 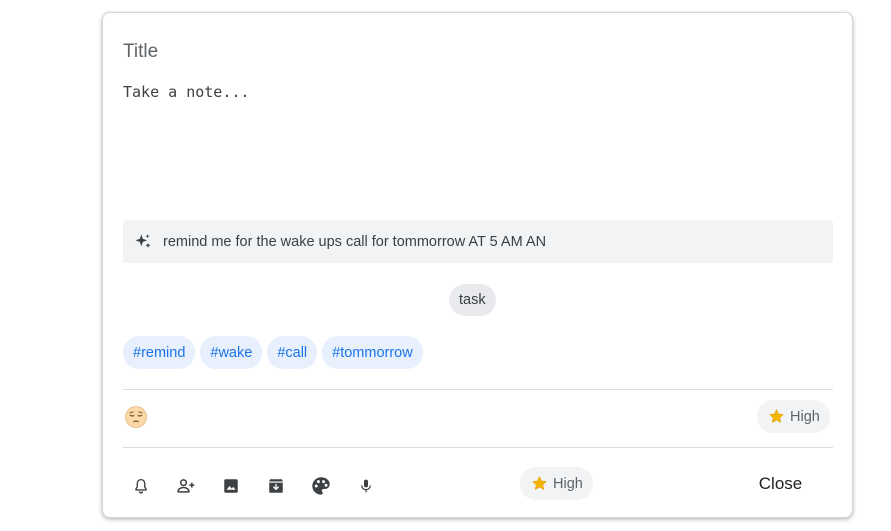 I want to click on voice-input-button, so click(x=366, y=486).